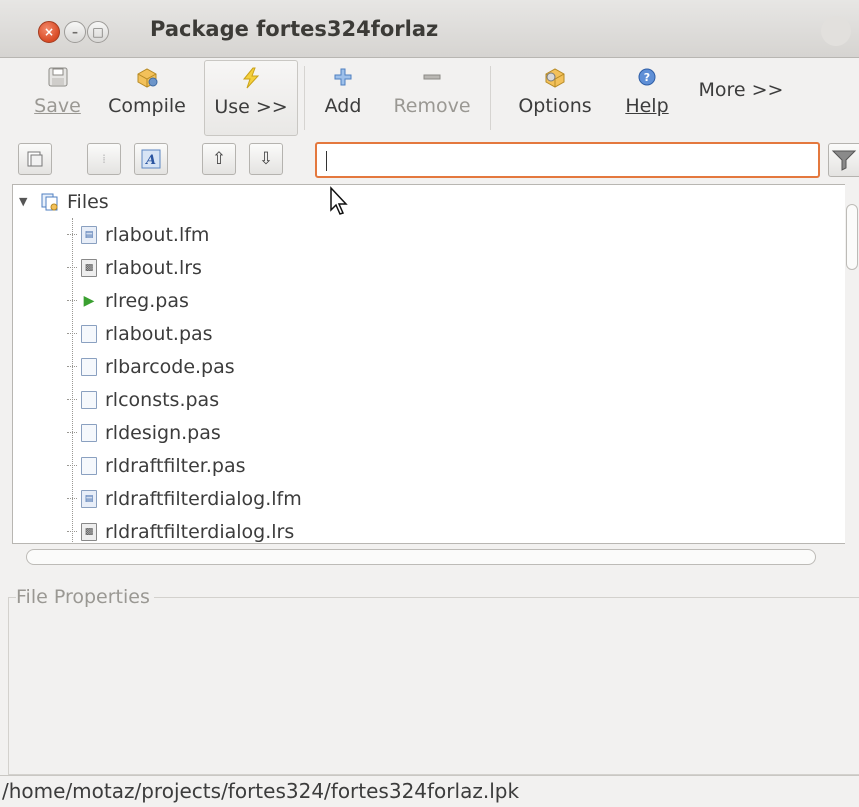  What do you see at coordinates (843, 160) in the screenshot?
I see `clear-filter-button` at bounding box center [843, 160].